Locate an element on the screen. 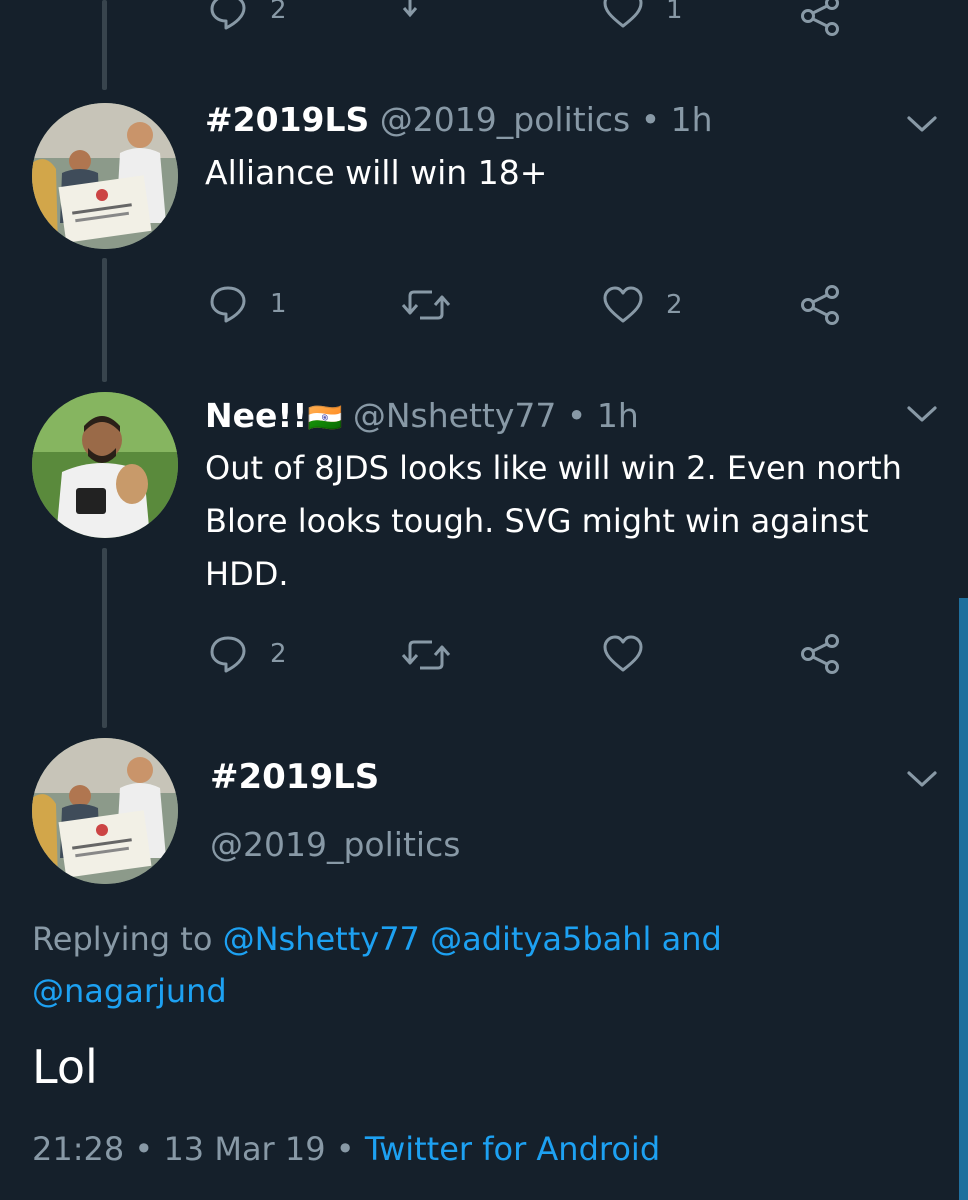 The height and width of the screenshot is (1200, 968). like-button: 1 is located at coordinates (642, 15).